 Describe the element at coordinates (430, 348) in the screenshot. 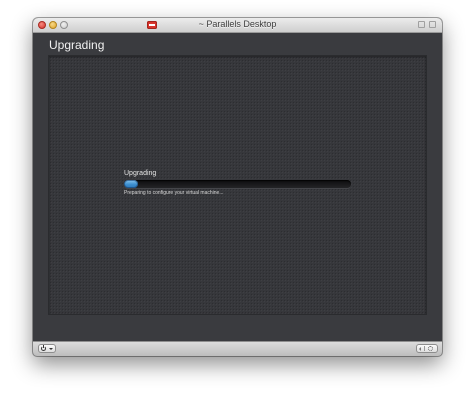

I see `gear-icon` at that location.